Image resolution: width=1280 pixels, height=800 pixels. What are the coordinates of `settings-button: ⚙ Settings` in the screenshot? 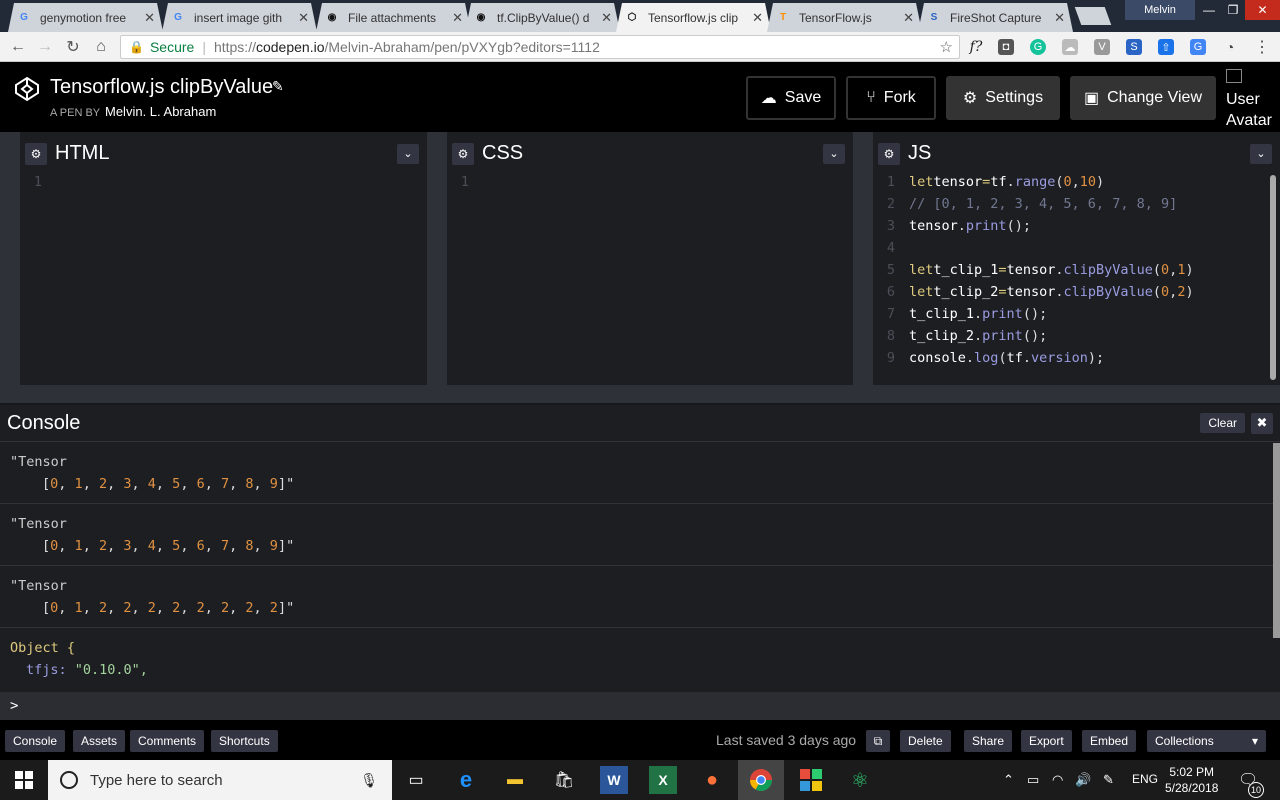 It's located at (1003, 98).